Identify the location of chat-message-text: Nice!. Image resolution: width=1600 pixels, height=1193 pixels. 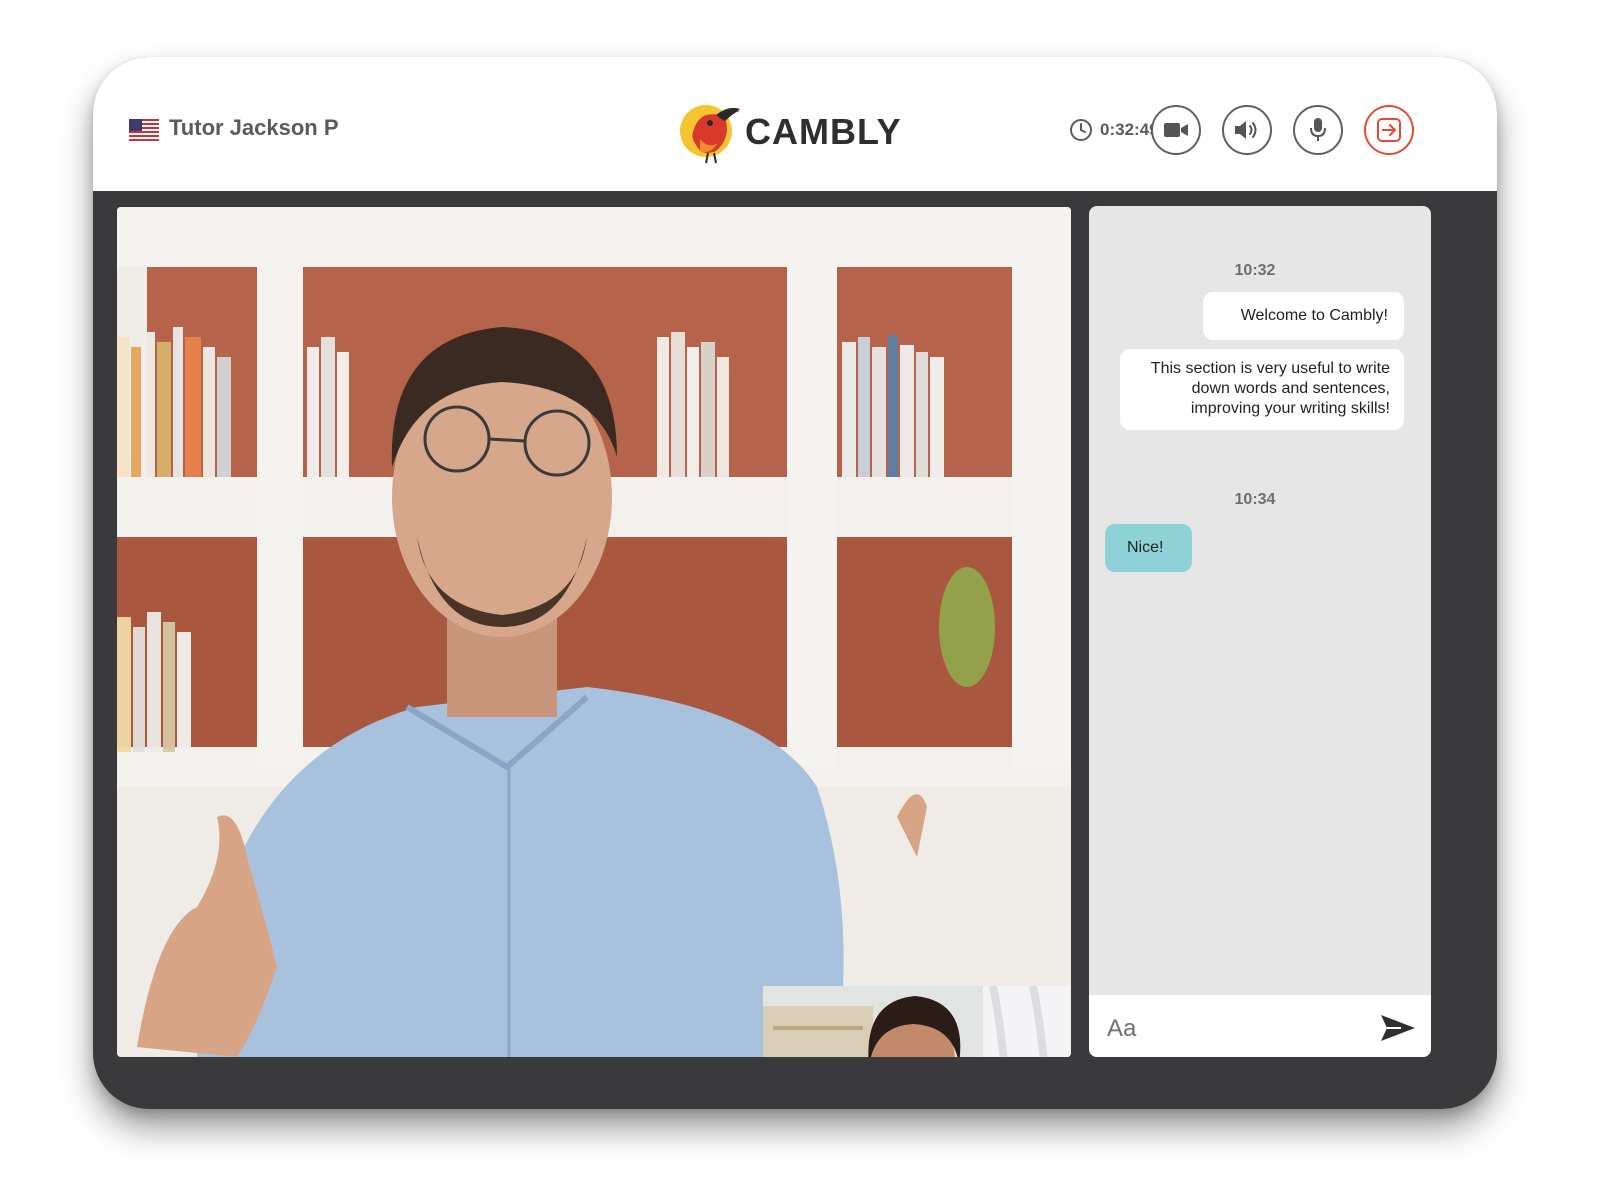
(1145, 547).